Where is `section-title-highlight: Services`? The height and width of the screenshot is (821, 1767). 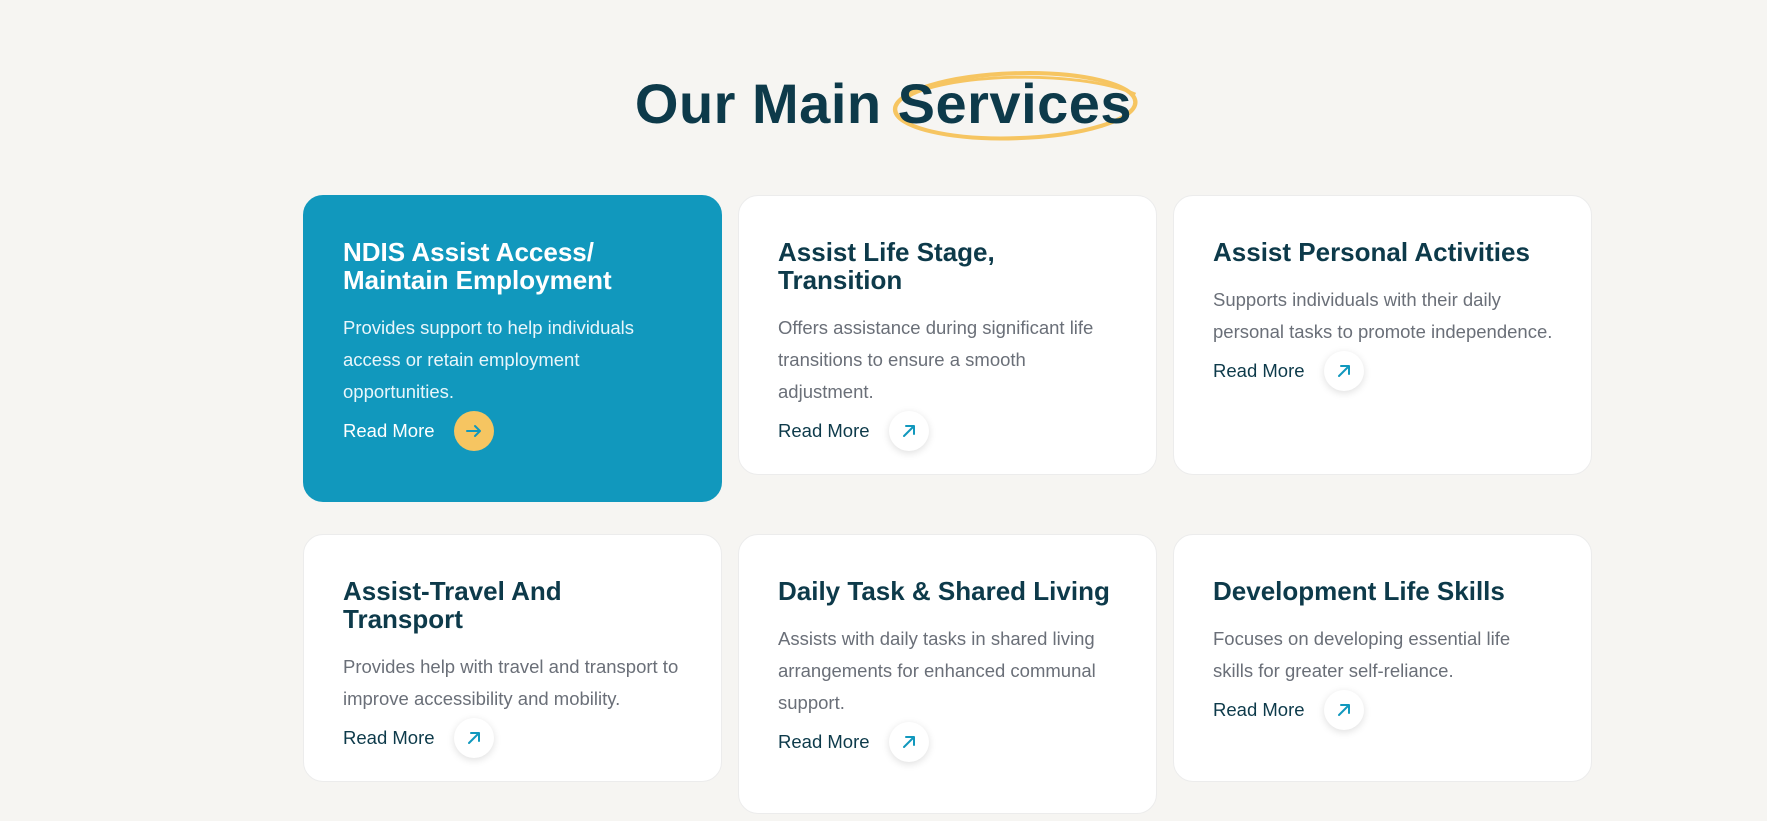
section-title-highlight: Services is located at coordinates (1015, 105).